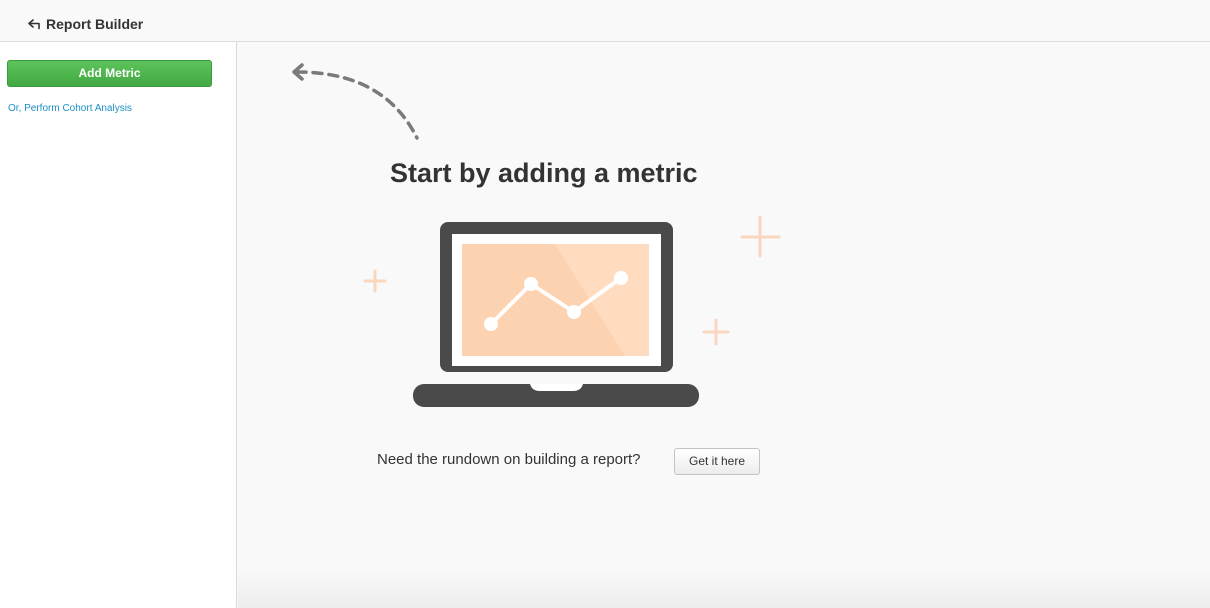 This screenshot has height=608, width=1210. I want to click on help-text: Need the rundown on building a report?, so click(509, 459).